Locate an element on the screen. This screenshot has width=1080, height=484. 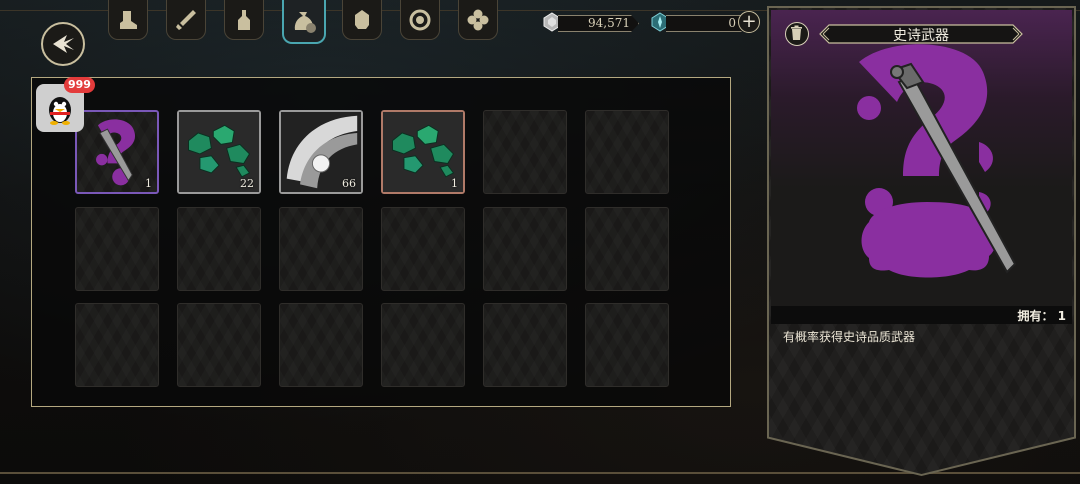
inventory-slot-green-ore: 22 is located at coordinates (219, 152).